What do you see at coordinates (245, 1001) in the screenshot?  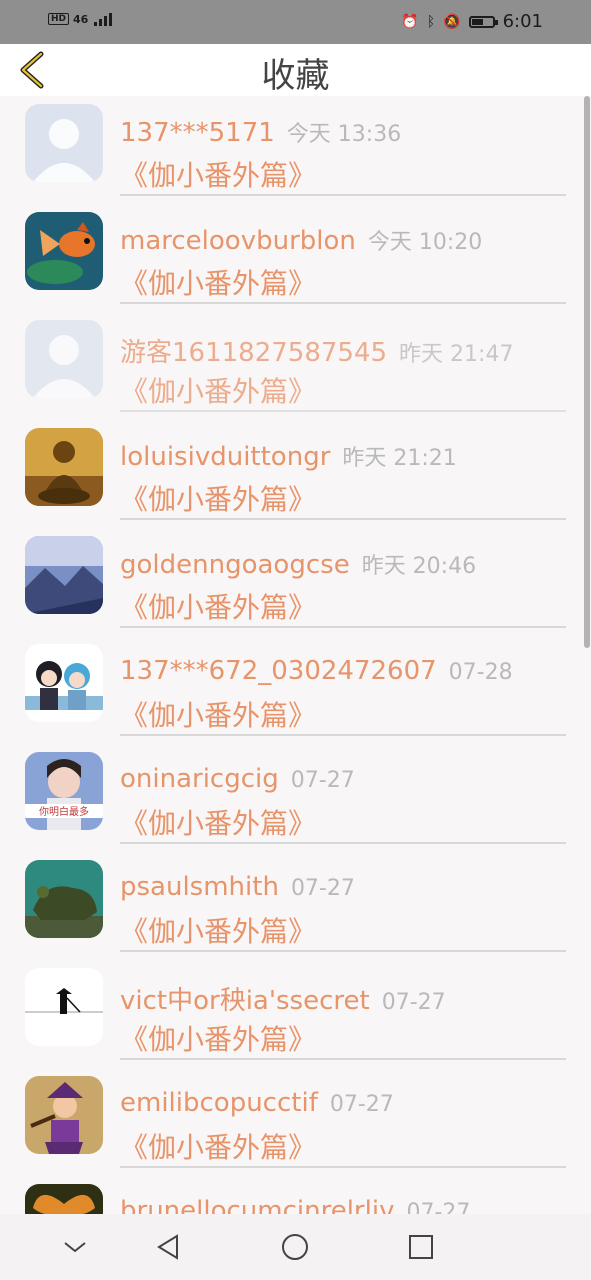 I see `user-name-text: vict中or秧ia'ssecret` at bounding box center [245, 1001].